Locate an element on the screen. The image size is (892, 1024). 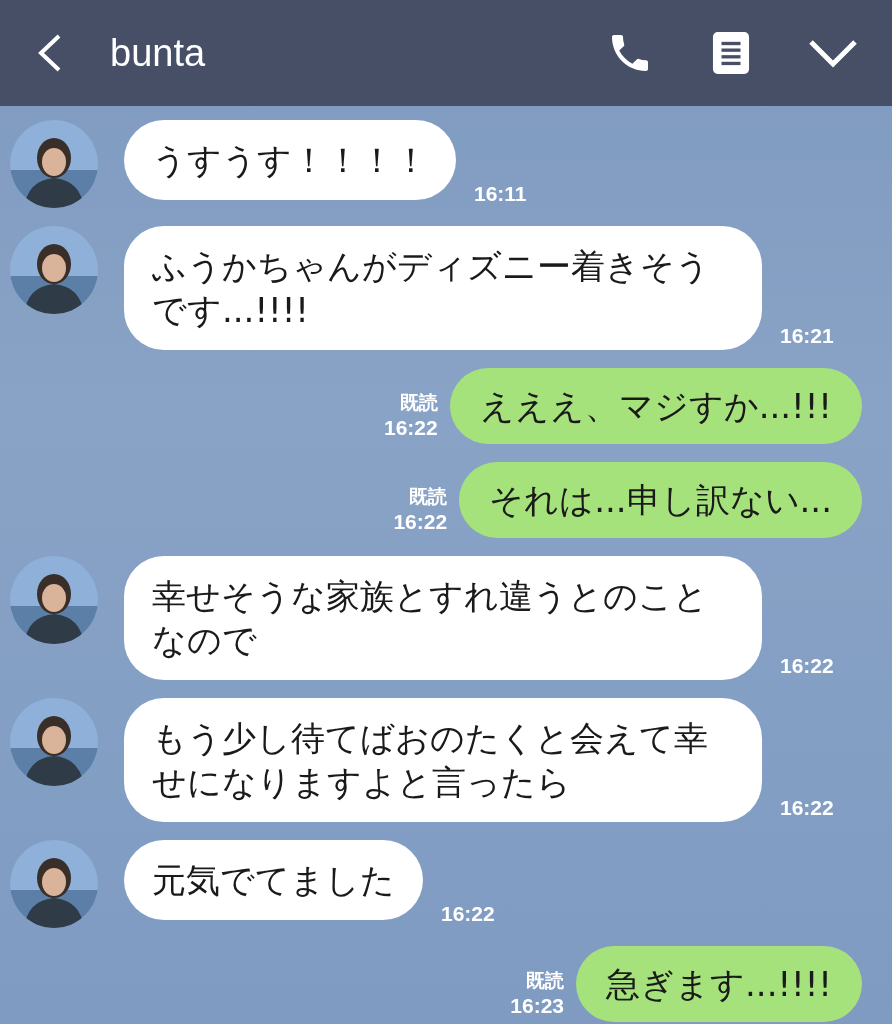
message-bubble: うすうす！！！！ is located at coordinates (290, 160).